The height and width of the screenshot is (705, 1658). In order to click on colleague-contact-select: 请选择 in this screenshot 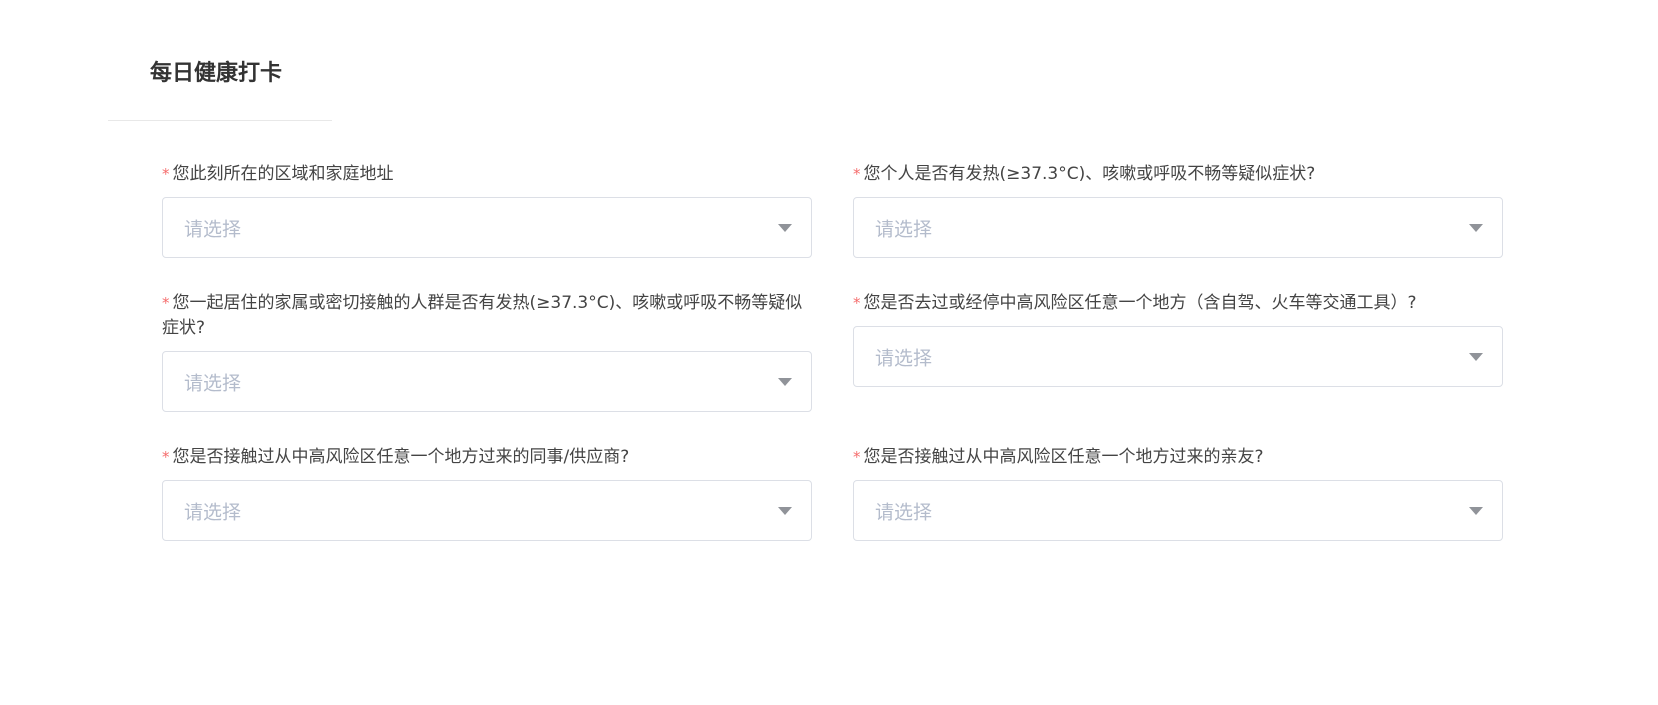, I will do `click(487, 510)`.